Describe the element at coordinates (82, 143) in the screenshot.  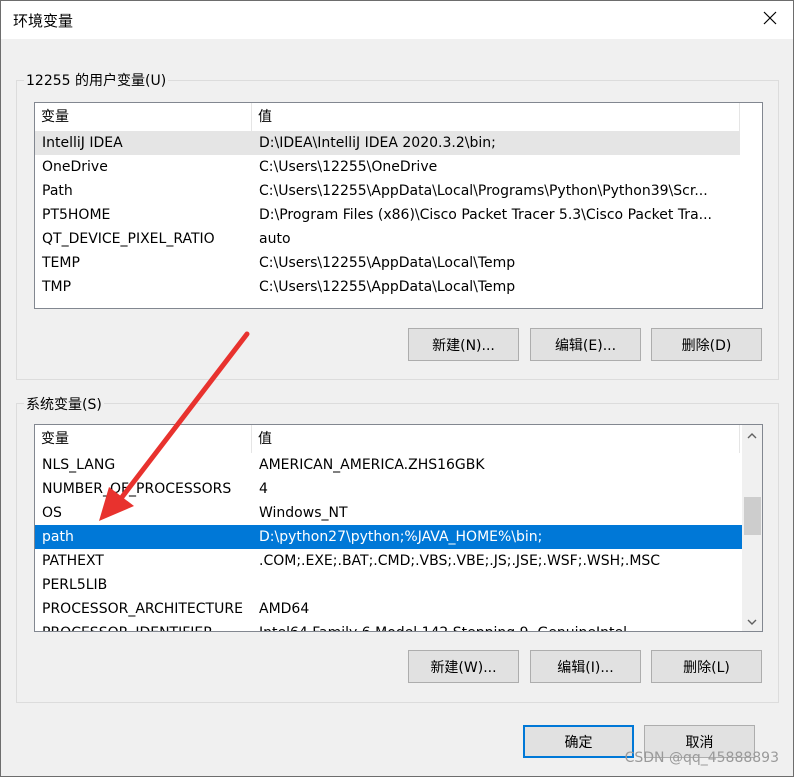
I see `variable-name: IntelliJ IDEA` at that location.